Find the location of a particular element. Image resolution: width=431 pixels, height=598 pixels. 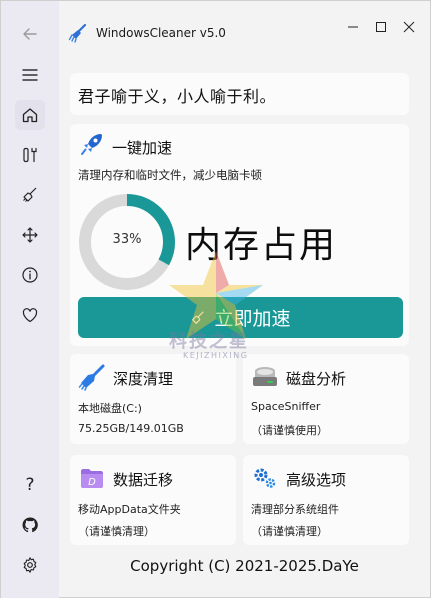

menu-button is located at coordinates (30, 75).